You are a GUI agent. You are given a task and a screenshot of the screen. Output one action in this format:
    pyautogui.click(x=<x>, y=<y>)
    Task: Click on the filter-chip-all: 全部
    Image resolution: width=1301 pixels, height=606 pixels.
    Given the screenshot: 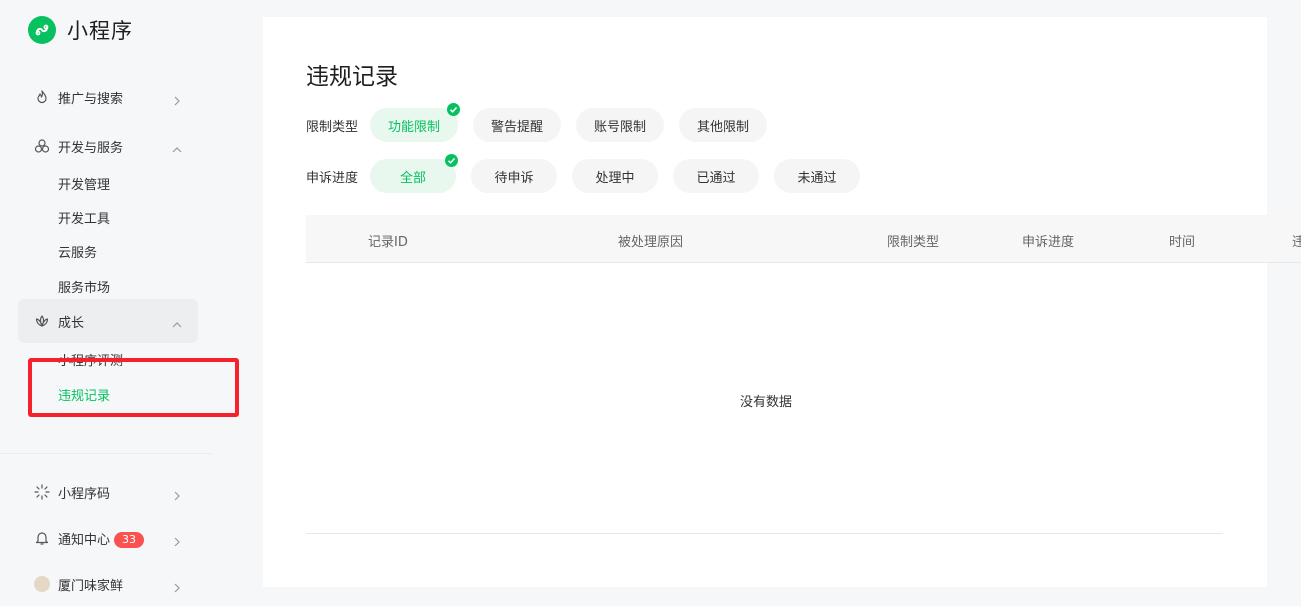 What is the action you would take?
    pyautogui.click(x=414, y=173)
    